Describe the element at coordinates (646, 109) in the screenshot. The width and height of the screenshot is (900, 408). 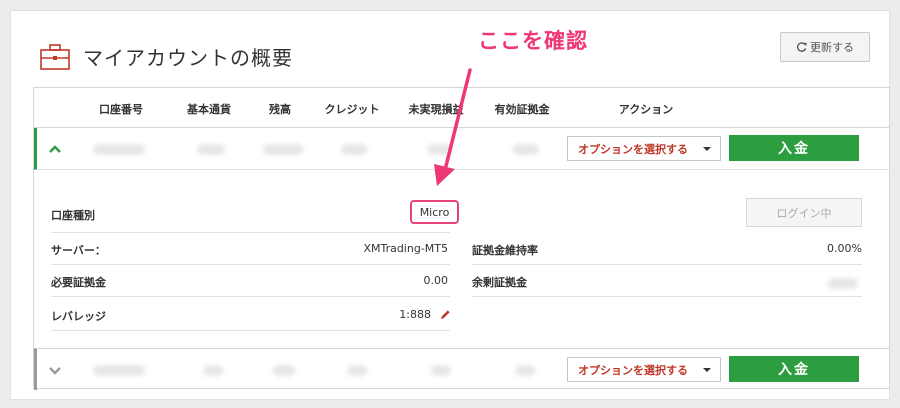
I see `column-action: アクション` at that location.